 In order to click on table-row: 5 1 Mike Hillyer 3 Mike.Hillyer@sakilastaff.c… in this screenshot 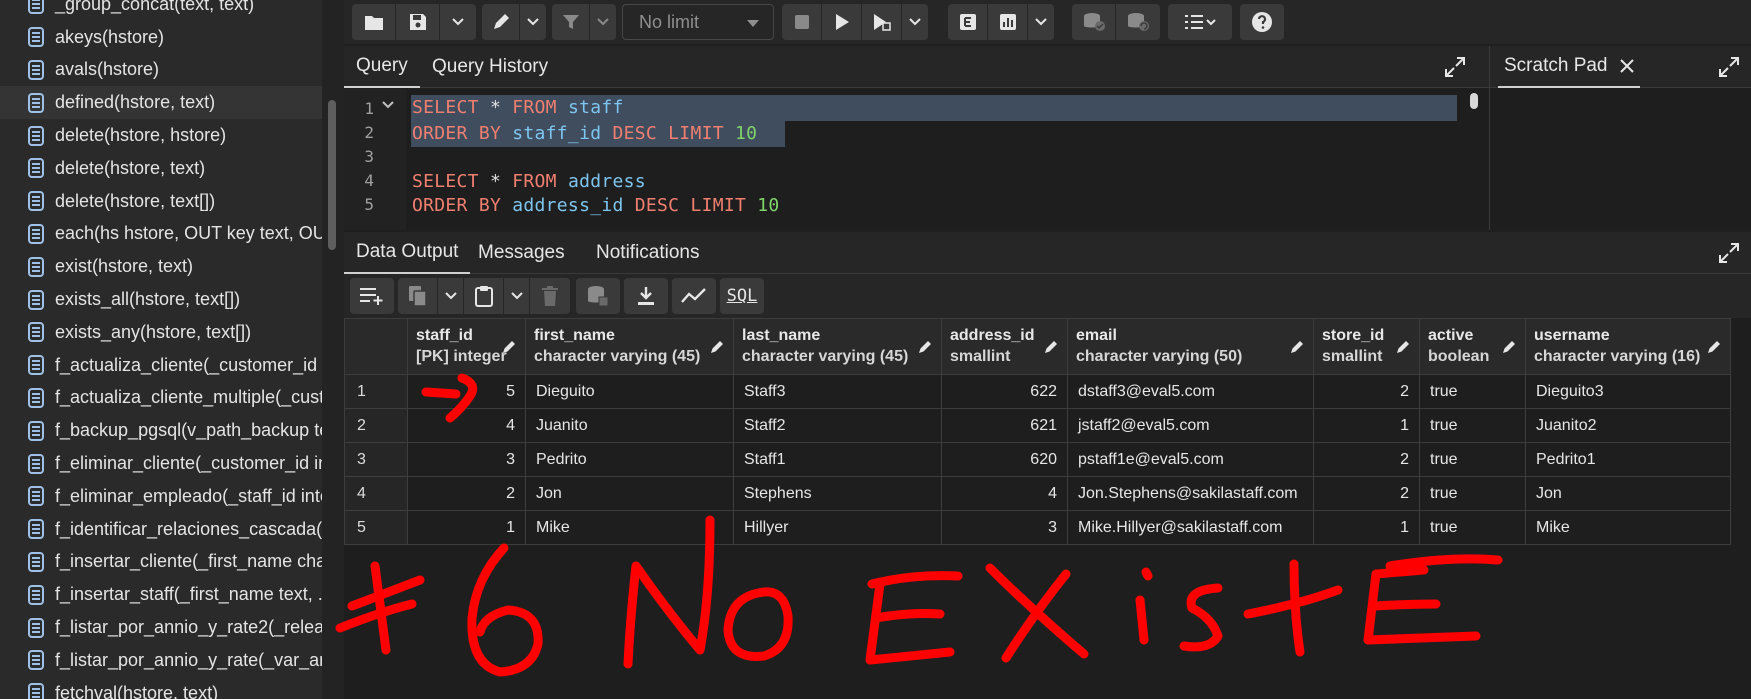, I will do `click(1037, 527)`.